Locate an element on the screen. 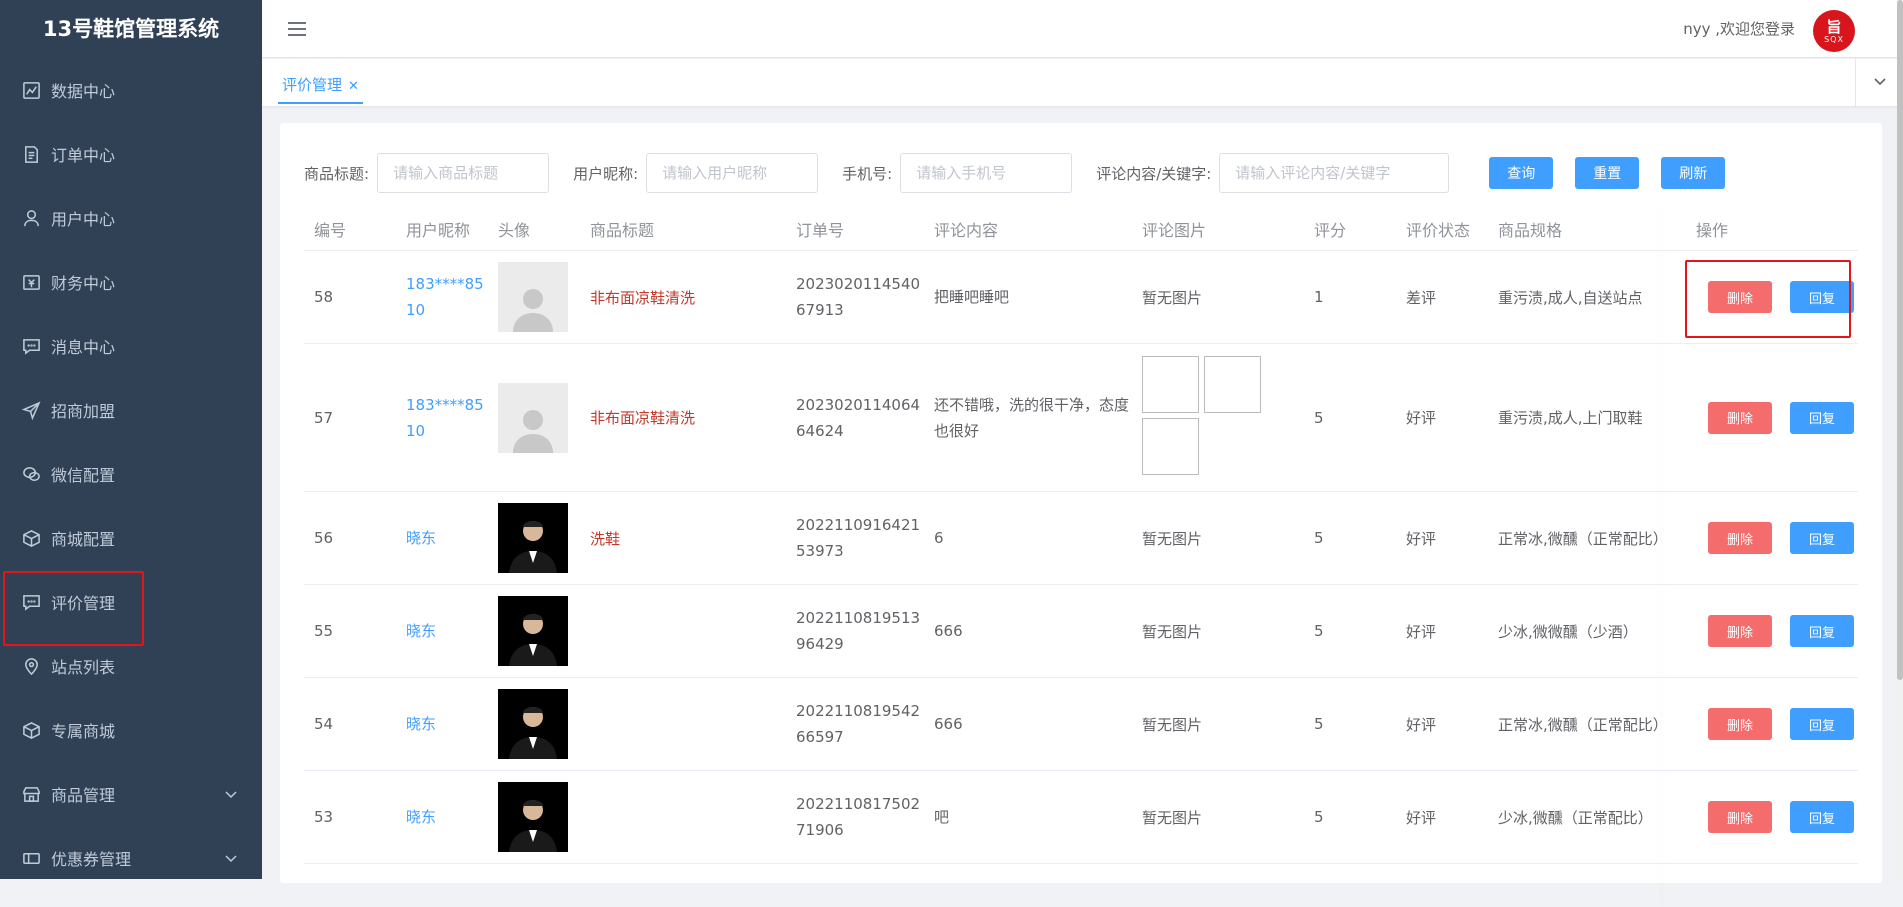  avatar: 旨 SQX is located at coordinates (1834, 31).